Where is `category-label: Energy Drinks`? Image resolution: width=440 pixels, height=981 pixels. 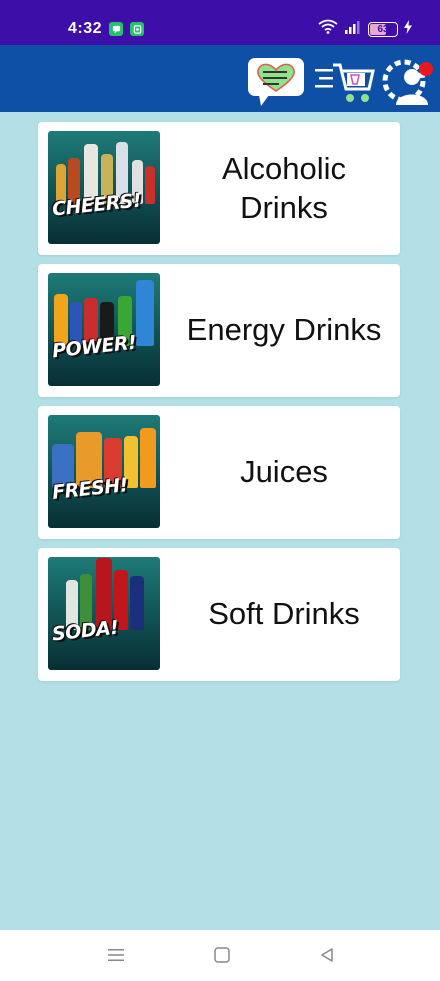 category-label: Energy Drinks is located at coordinates (284, 330).